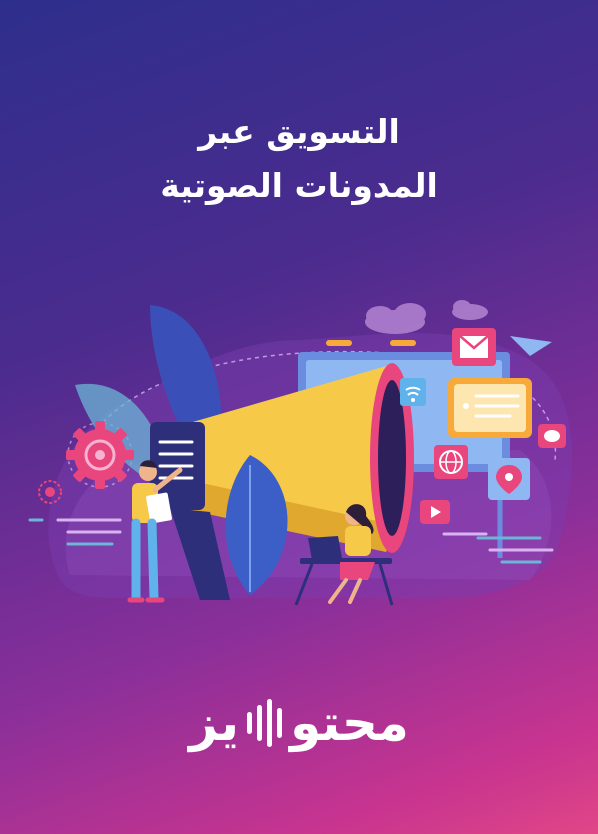  I want to click on mail-icon, so click(474, 347).